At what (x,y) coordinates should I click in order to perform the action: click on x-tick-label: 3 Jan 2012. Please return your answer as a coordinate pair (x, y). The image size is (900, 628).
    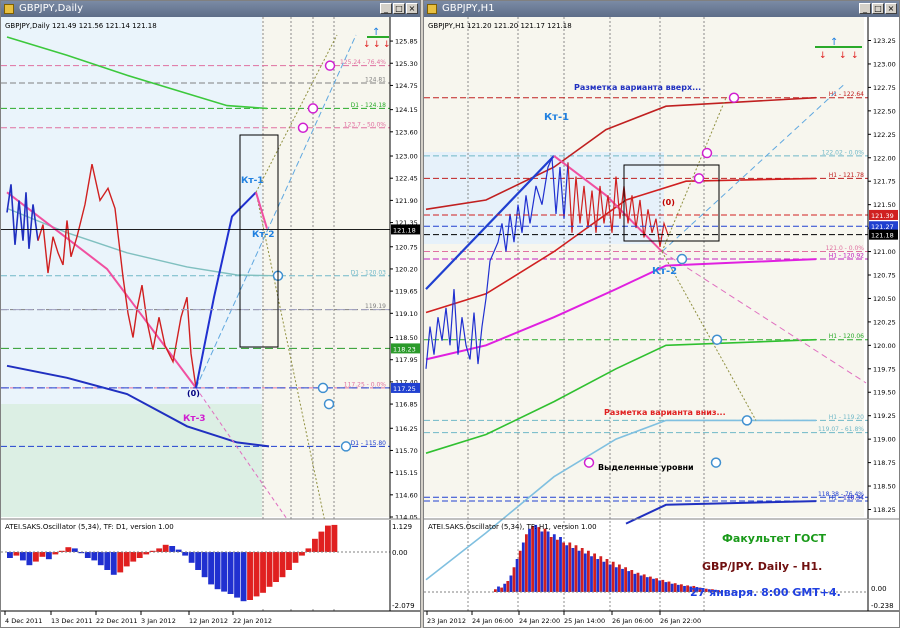
    Looking at the image, I should click on (158, 621).